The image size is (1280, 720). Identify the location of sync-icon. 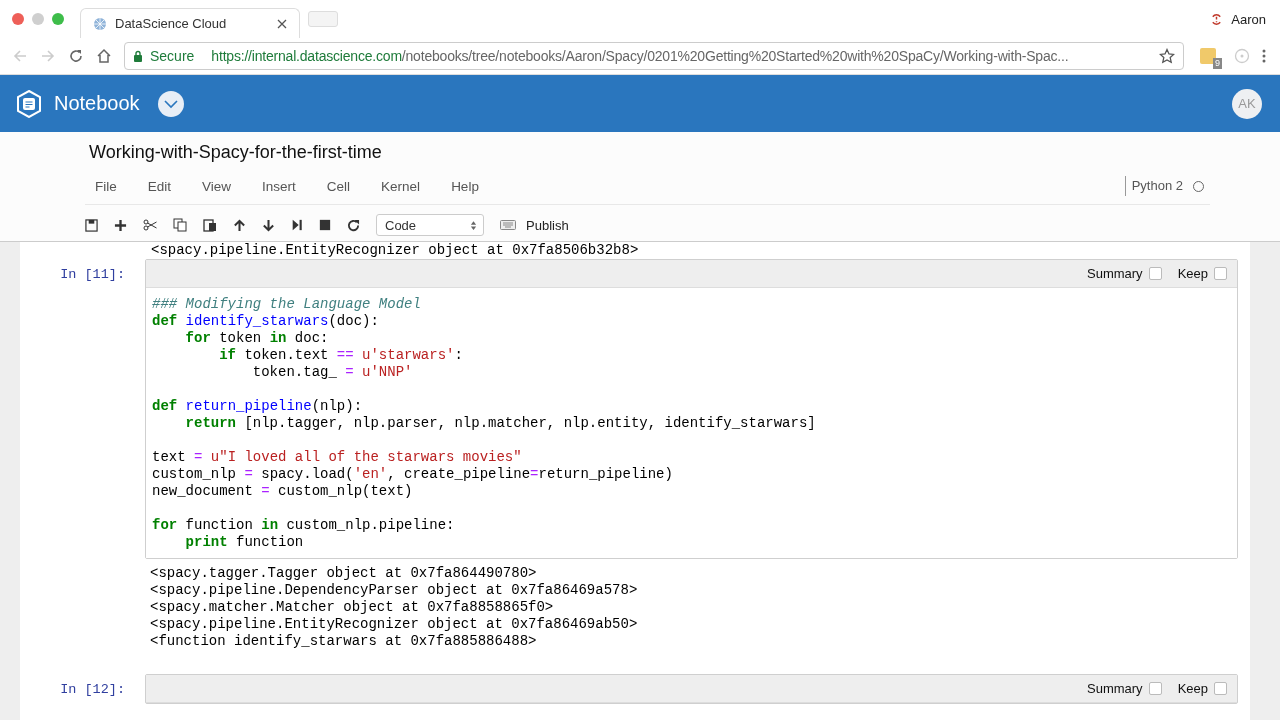
(1217, 19).